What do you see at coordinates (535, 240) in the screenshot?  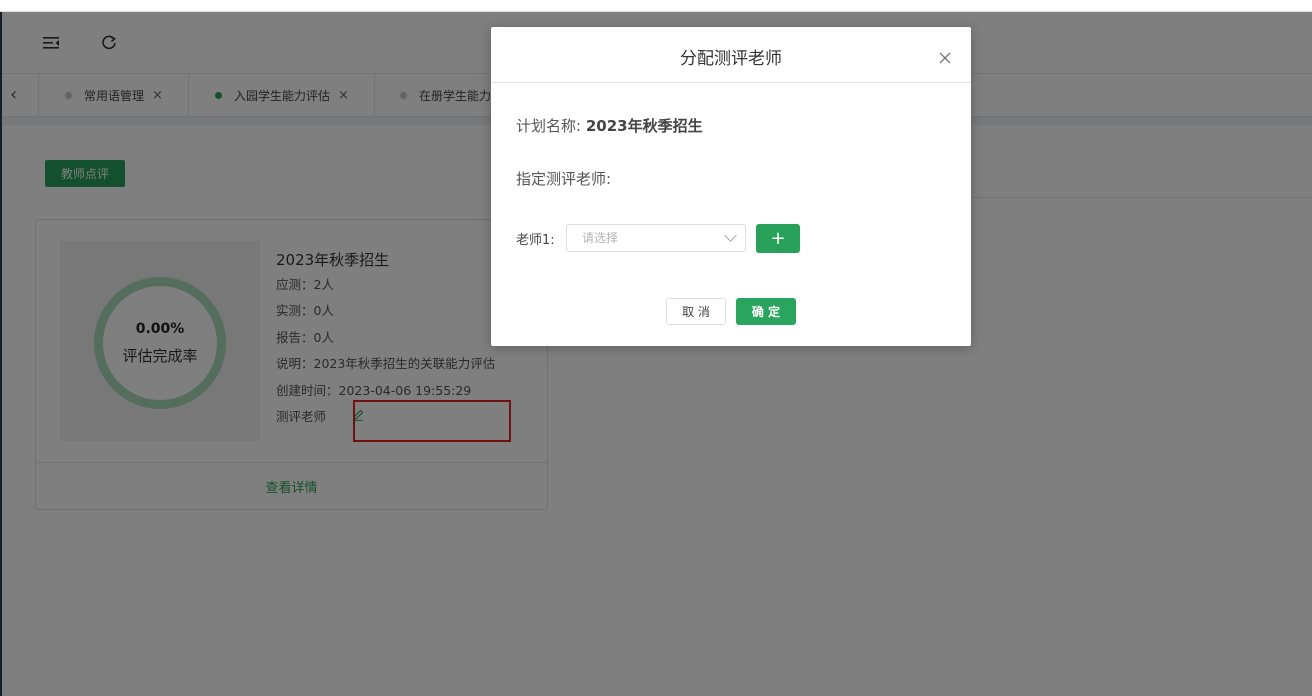 I see `teacher-1-label: 老师1:` at bounding box center [535, 240].